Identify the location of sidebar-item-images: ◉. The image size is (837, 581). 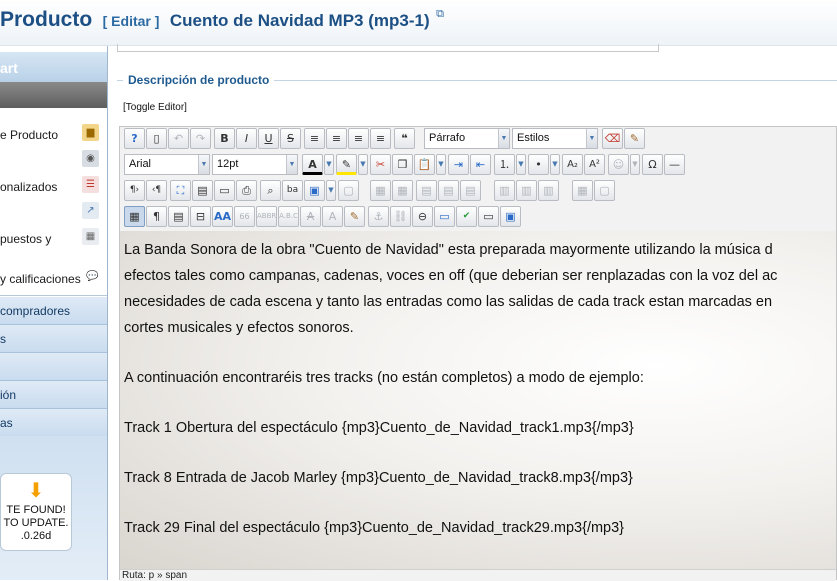
(53, 162).